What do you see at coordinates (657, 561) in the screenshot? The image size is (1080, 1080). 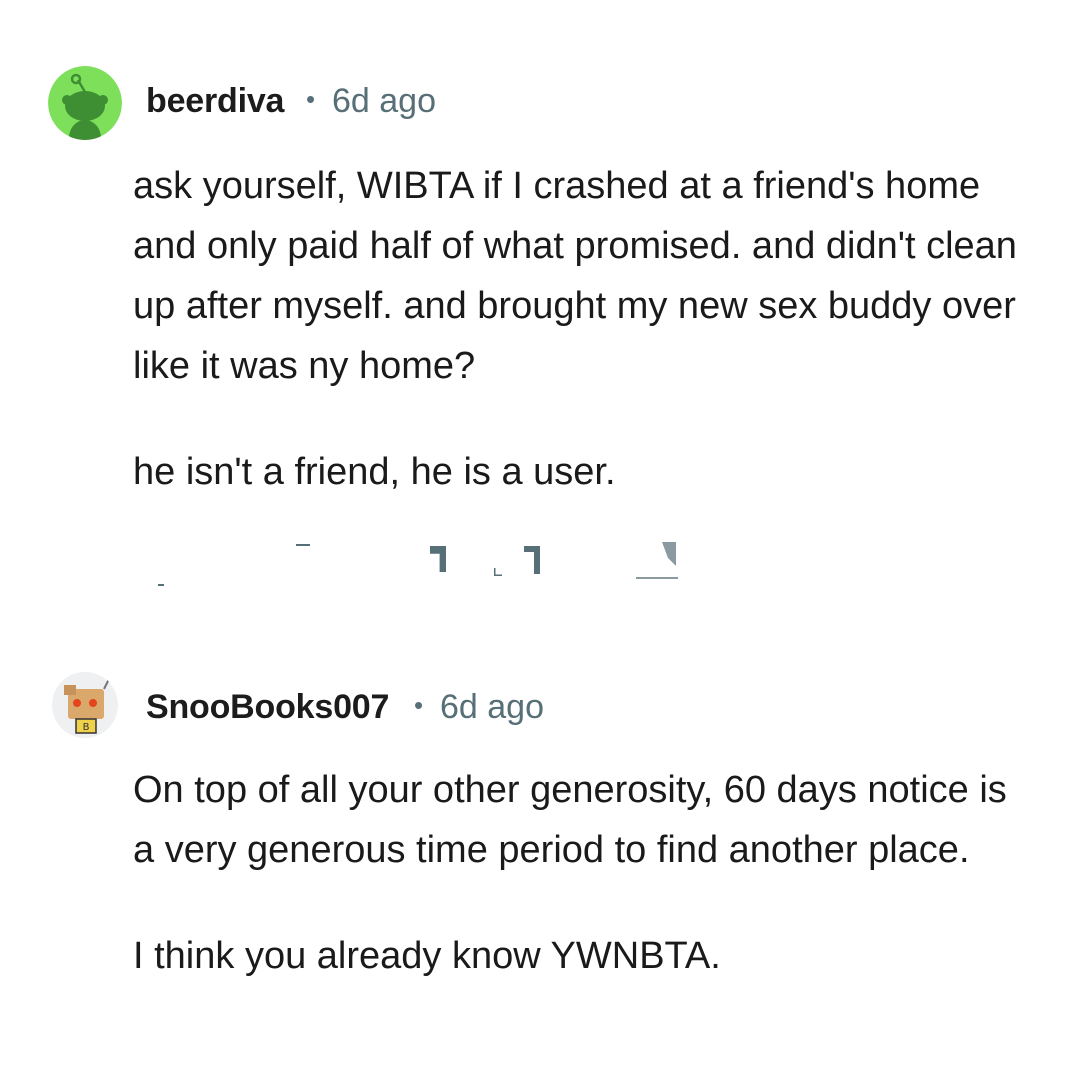 I see `more-options-icon` at bounding box center [657, 561].